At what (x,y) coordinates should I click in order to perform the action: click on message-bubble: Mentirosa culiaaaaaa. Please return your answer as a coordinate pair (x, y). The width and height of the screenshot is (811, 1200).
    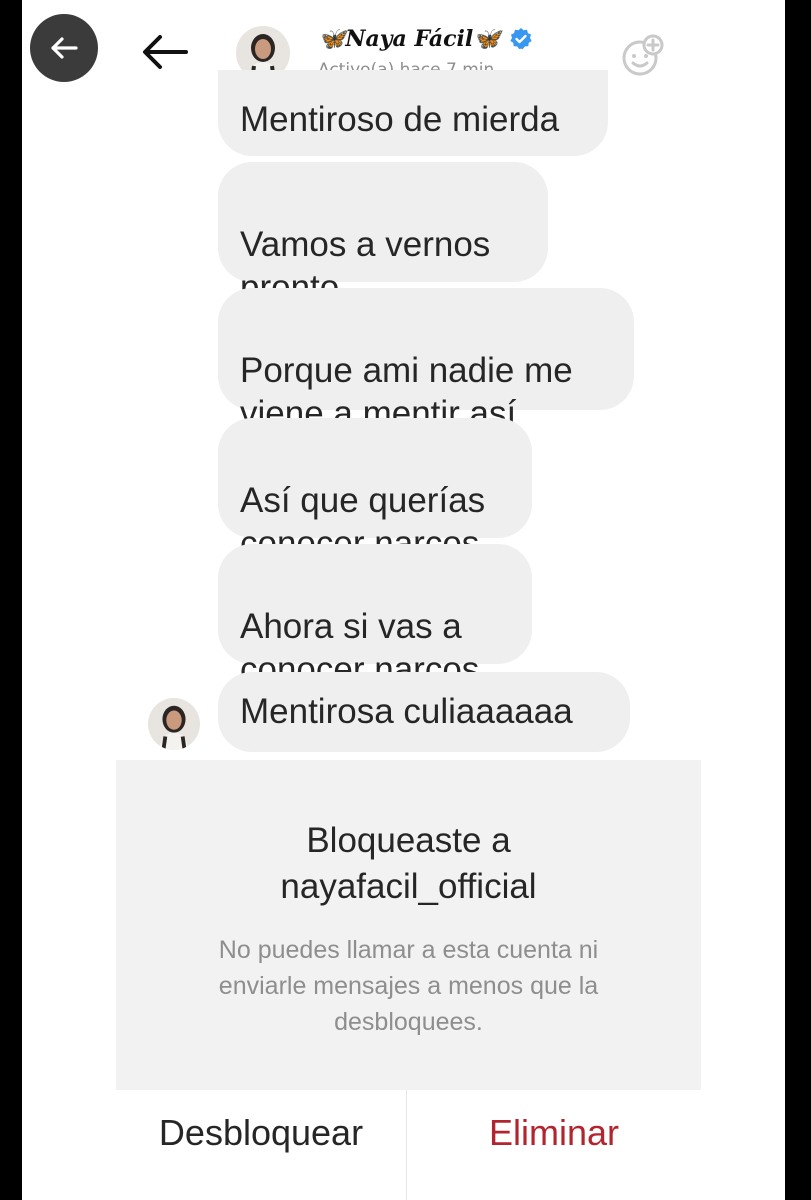
    Looking at the image, I should click on (424, 712).